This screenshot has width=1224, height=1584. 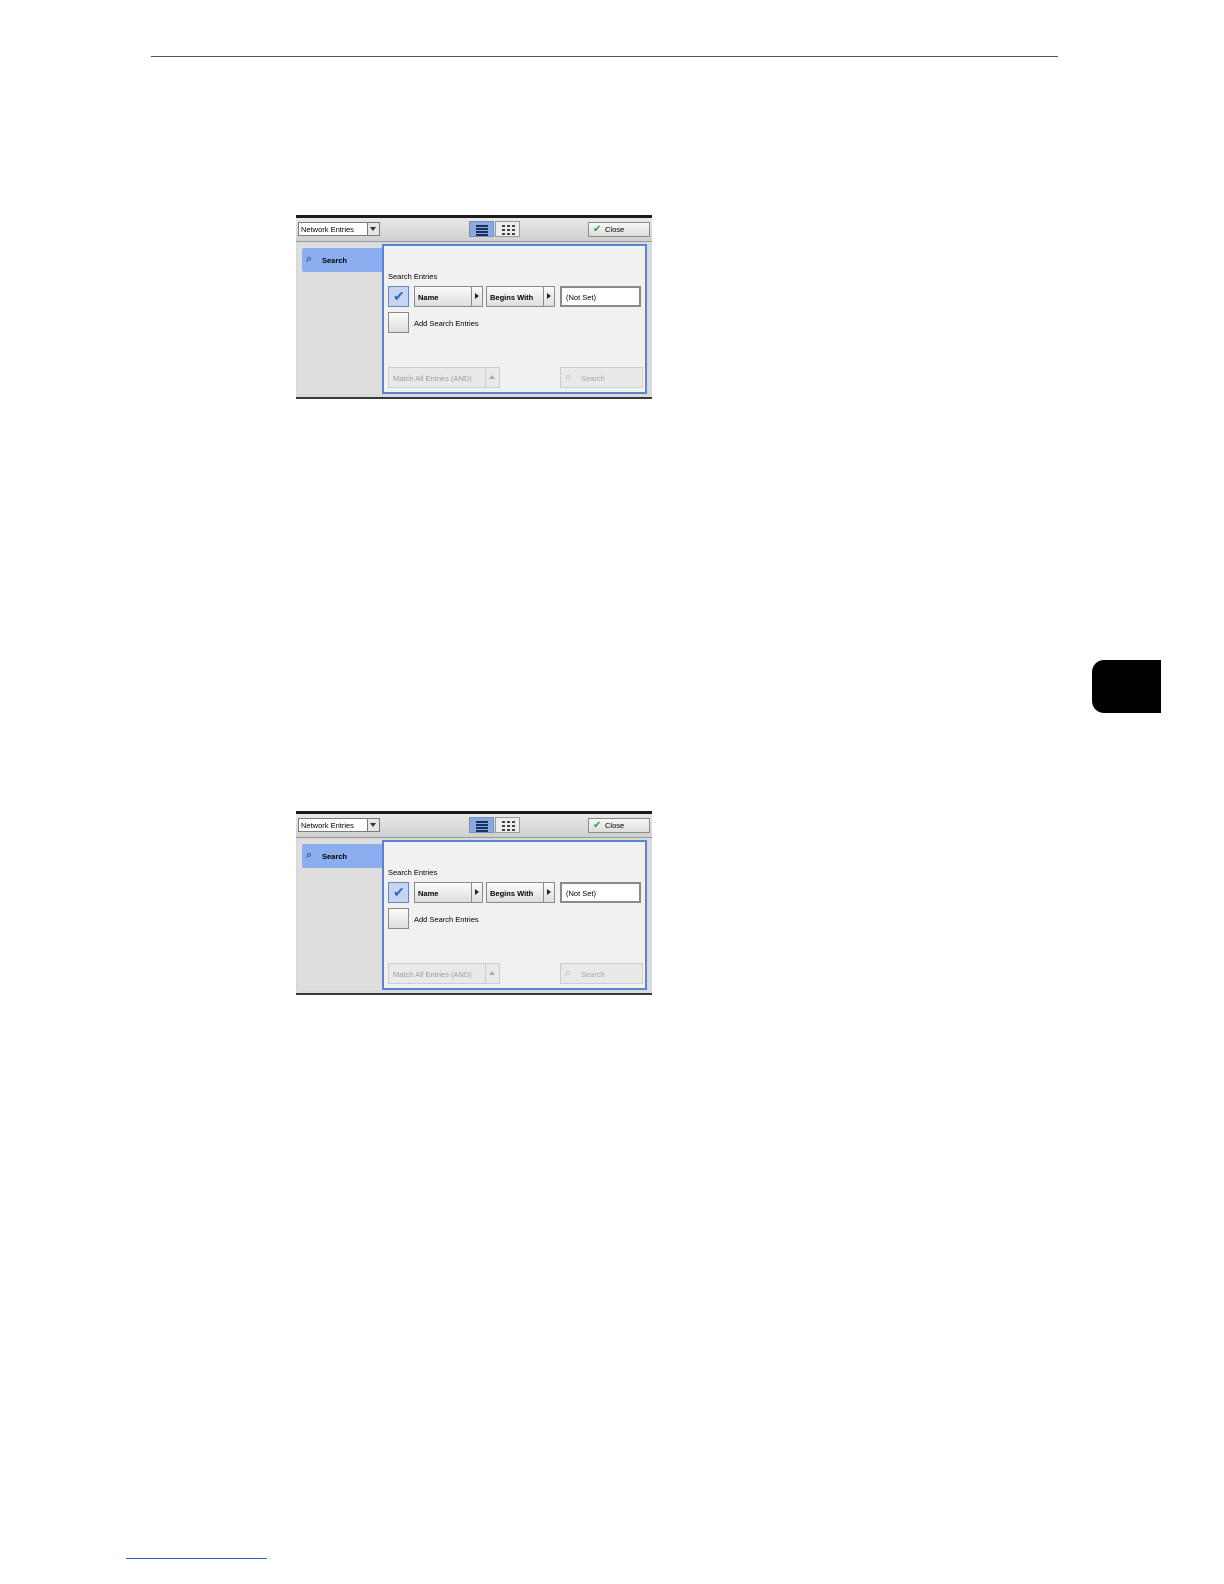 I want to click on chapter-tab, so click(x=1126, y=686).